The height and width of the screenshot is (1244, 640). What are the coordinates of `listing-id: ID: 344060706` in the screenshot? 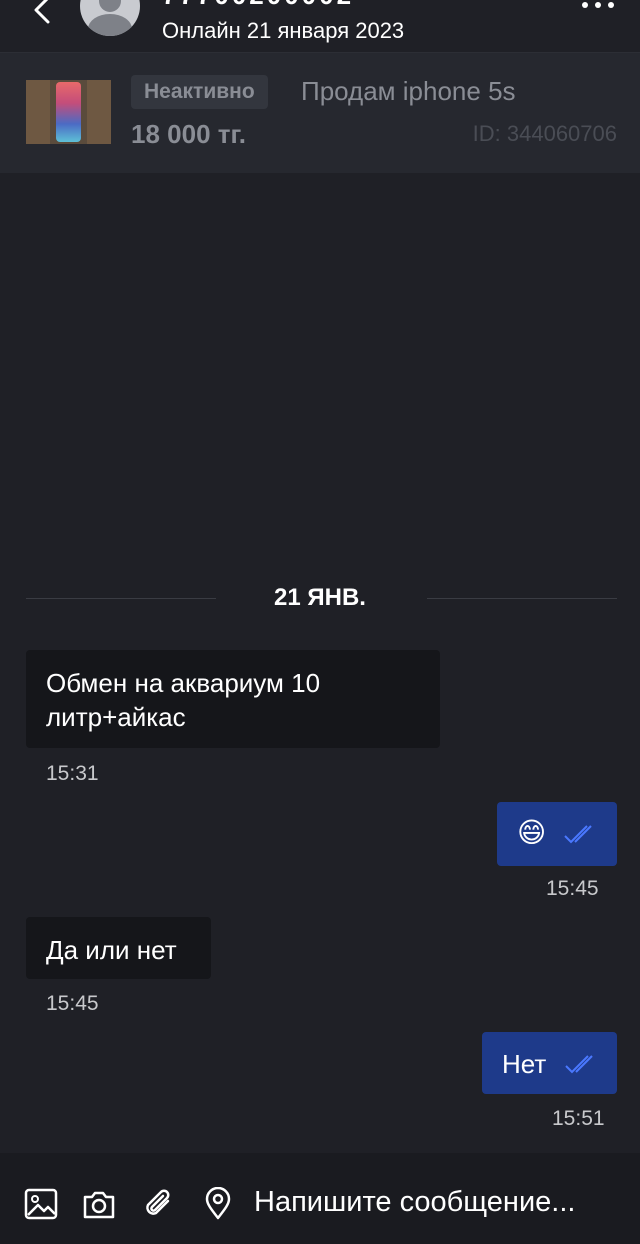 It's located at (544, 133).